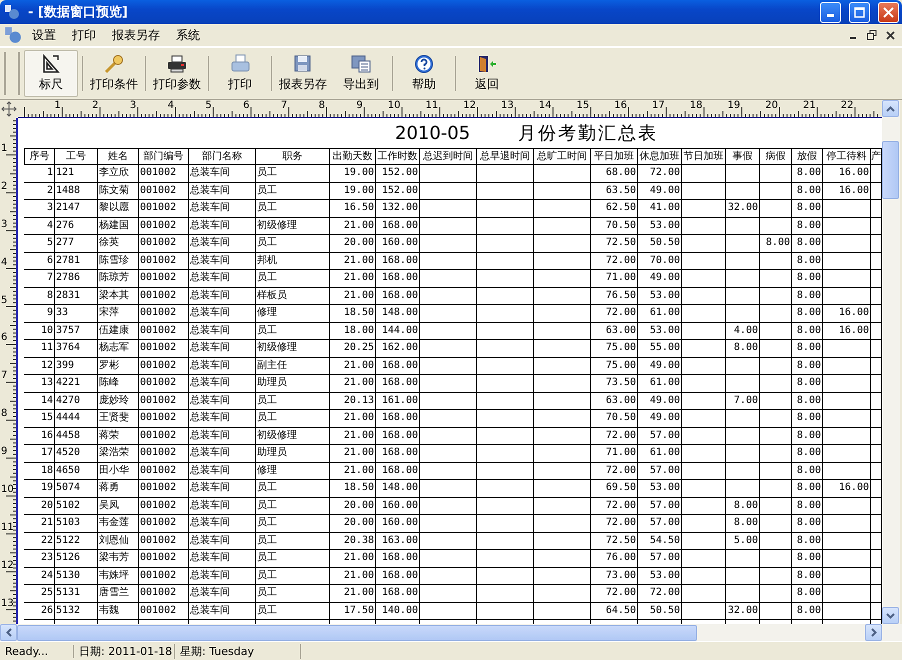  I want to click on column-header: 部门编号, so click(164, 157).